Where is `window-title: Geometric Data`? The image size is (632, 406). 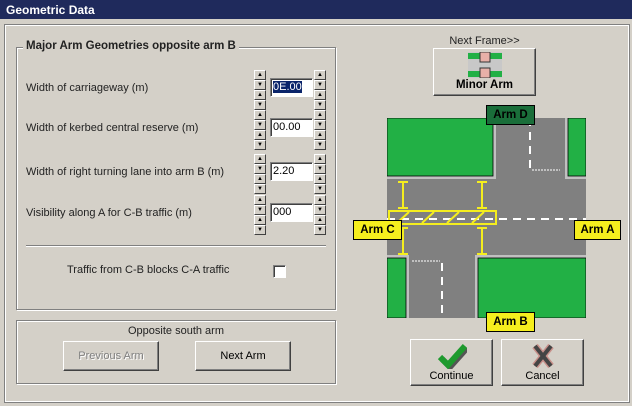
window-title: Geometric Data is located at coordinates (50, 10).